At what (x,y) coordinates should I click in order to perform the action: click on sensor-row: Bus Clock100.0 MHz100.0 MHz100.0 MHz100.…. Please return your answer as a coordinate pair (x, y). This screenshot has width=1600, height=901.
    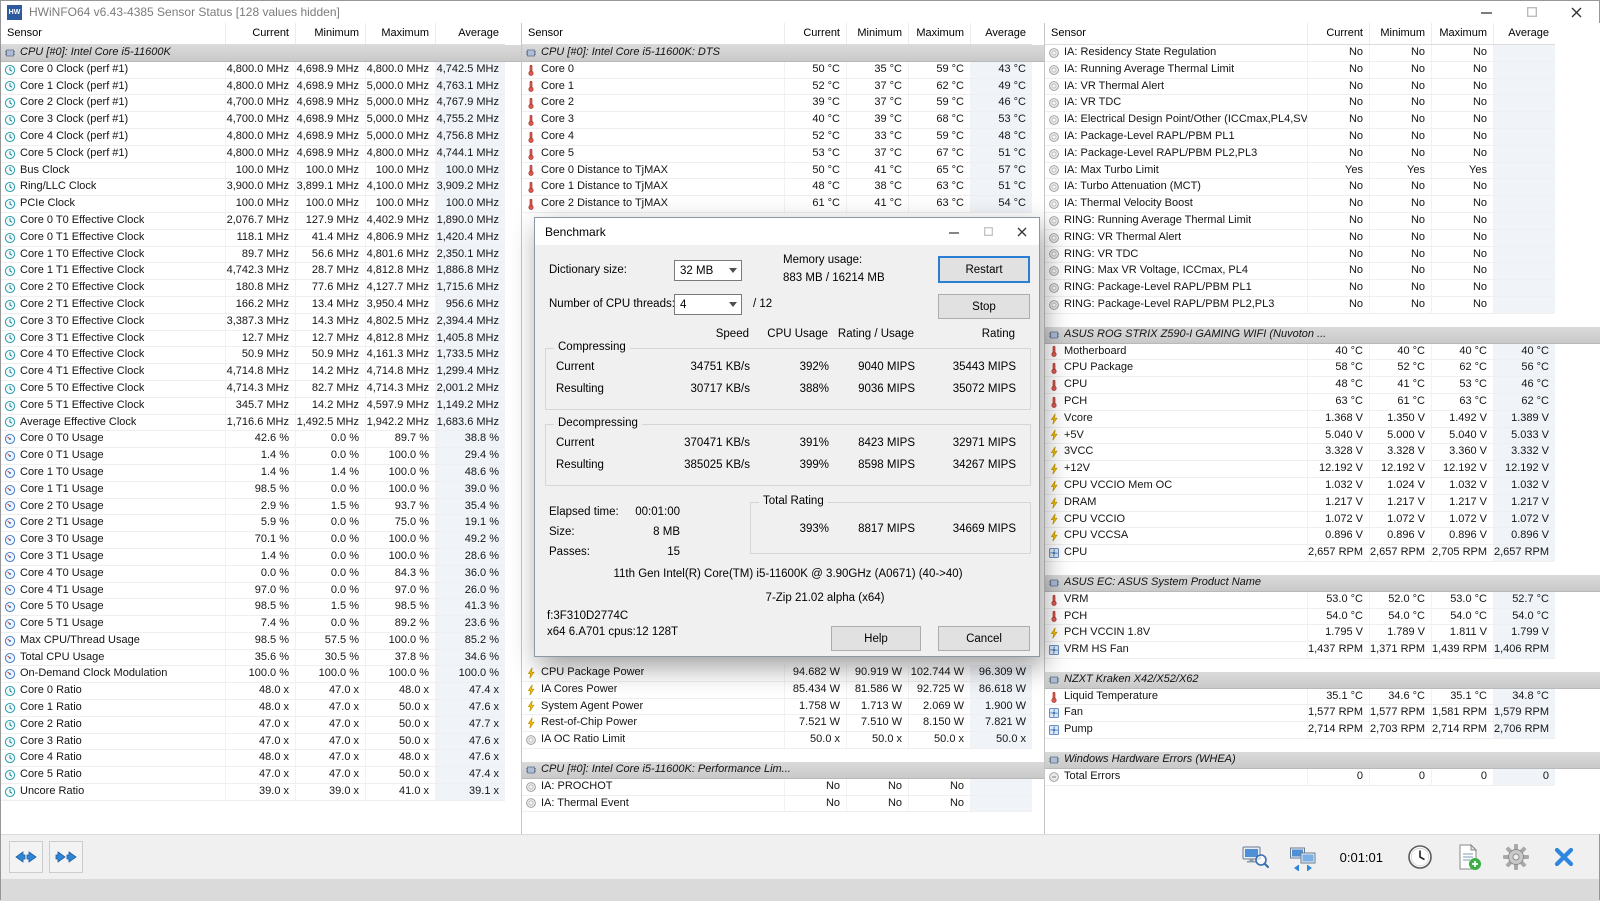
    Looking at the image, I should click on (253, 171).